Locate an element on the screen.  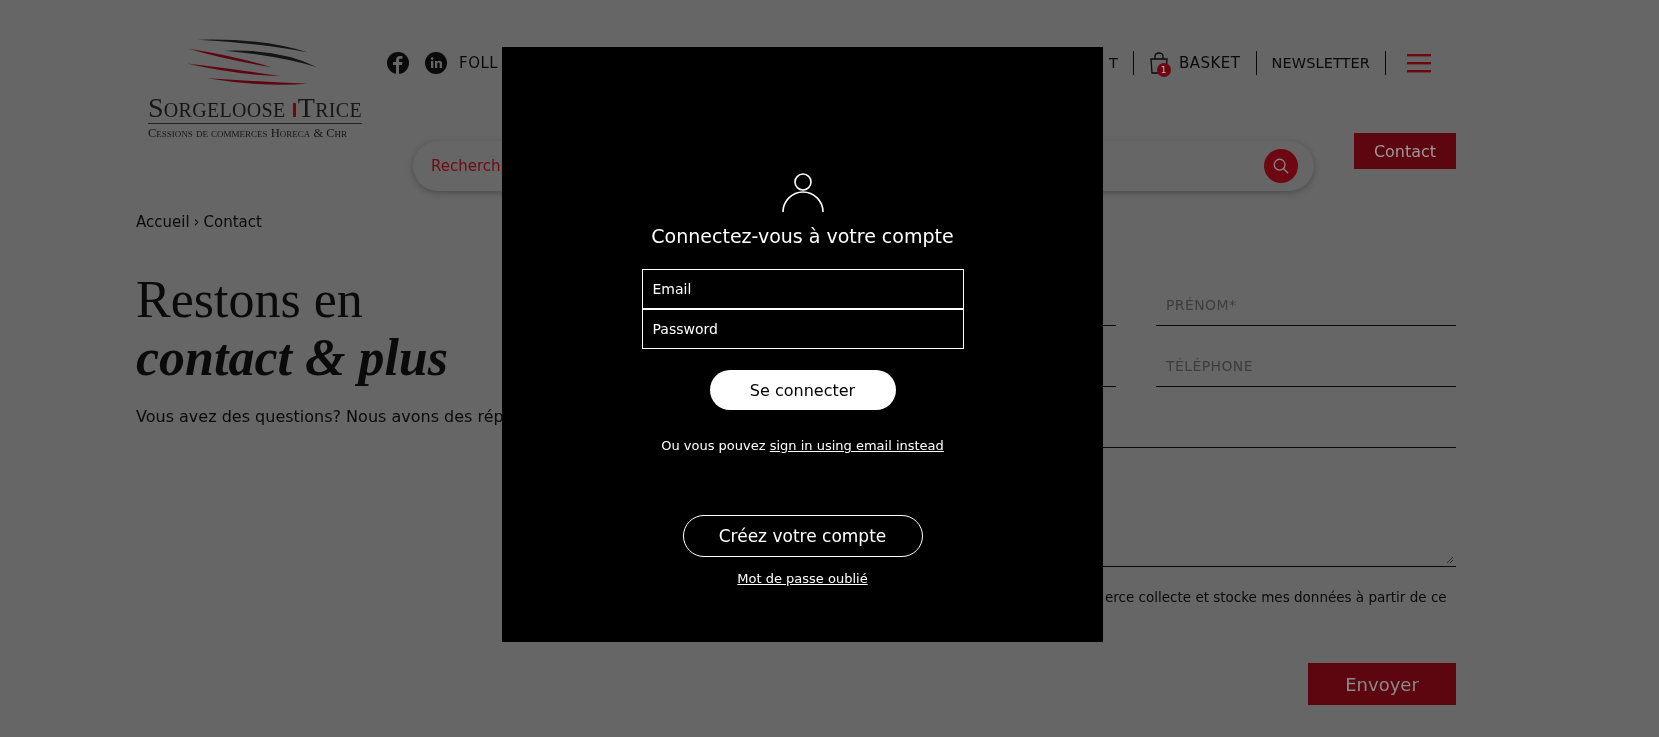
create-account-button: Créez votre compte is located at coordinates (802, 536).